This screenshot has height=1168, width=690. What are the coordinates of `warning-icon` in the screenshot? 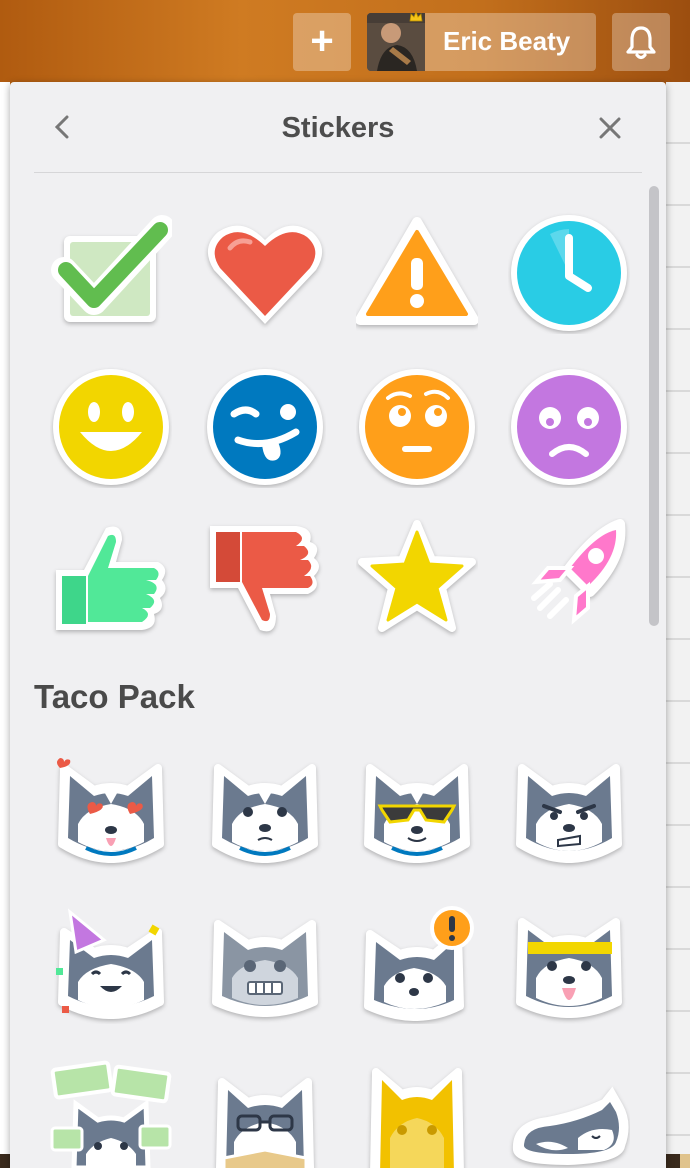 It's located at (417, 271).